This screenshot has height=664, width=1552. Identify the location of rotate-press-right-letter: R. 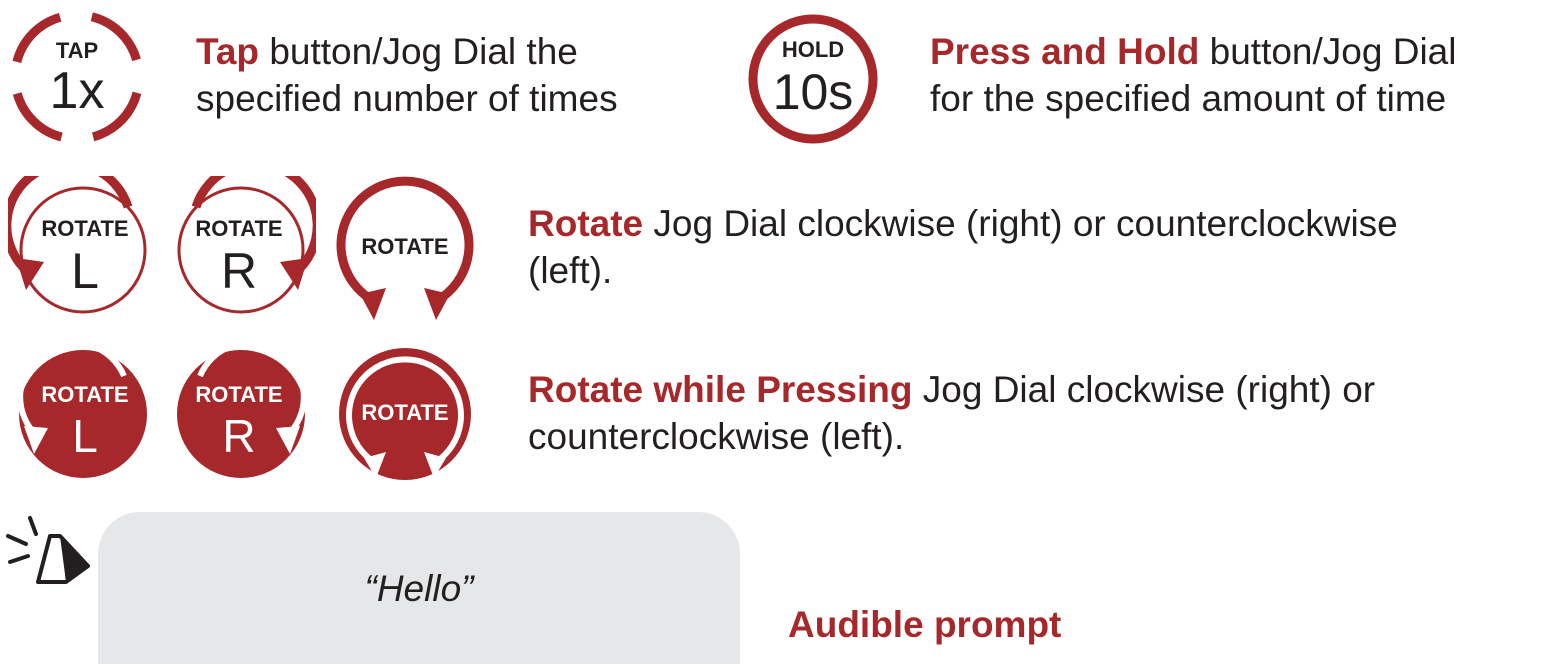
(238, 436).